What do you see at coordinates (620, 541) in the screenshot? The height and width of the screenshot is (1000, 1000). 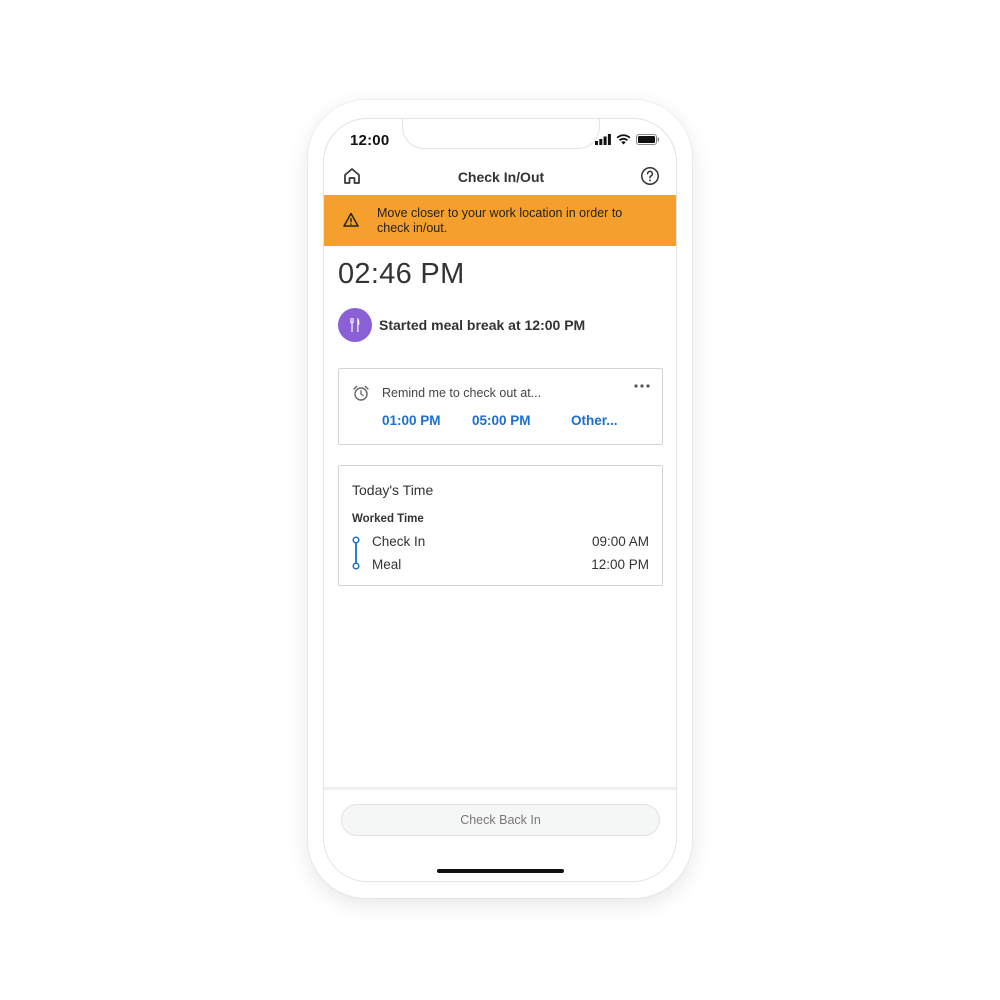 I see `entry-check-in-time: 09:00 AM` at bounding box center [620, 541].